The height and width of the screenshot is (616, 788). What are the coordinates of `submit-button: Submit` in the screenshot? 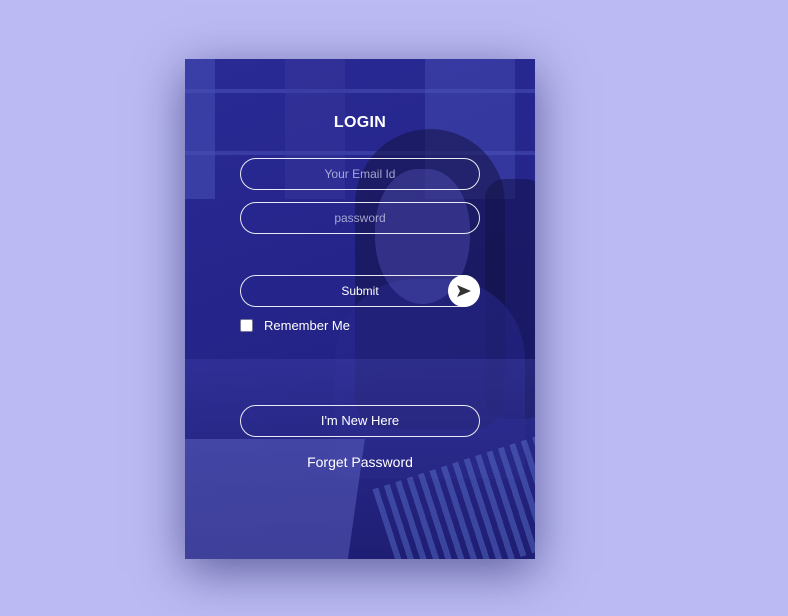 It's located at (360, 291).